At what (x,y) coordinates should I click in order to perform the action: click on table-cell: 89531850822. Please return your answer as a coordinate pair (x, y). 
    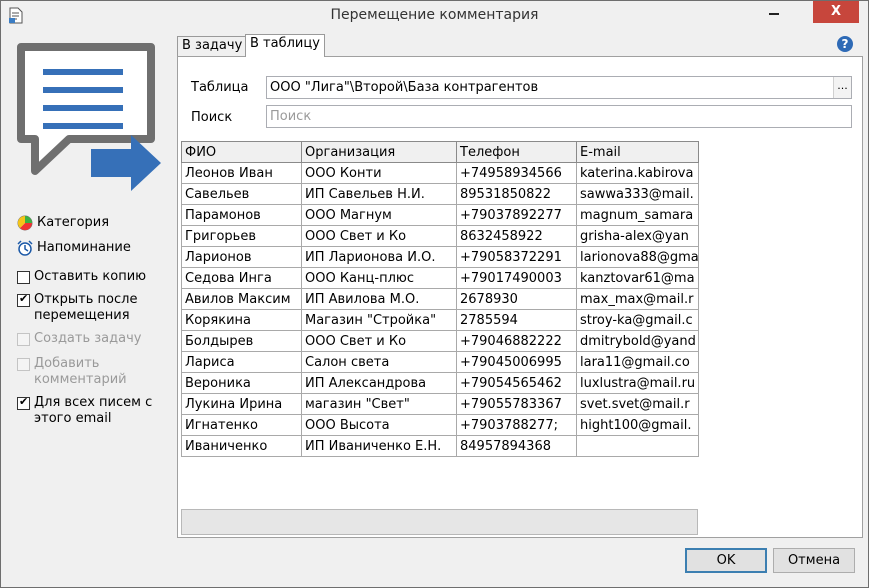
    Looking at the image, I should click on (516, 194).